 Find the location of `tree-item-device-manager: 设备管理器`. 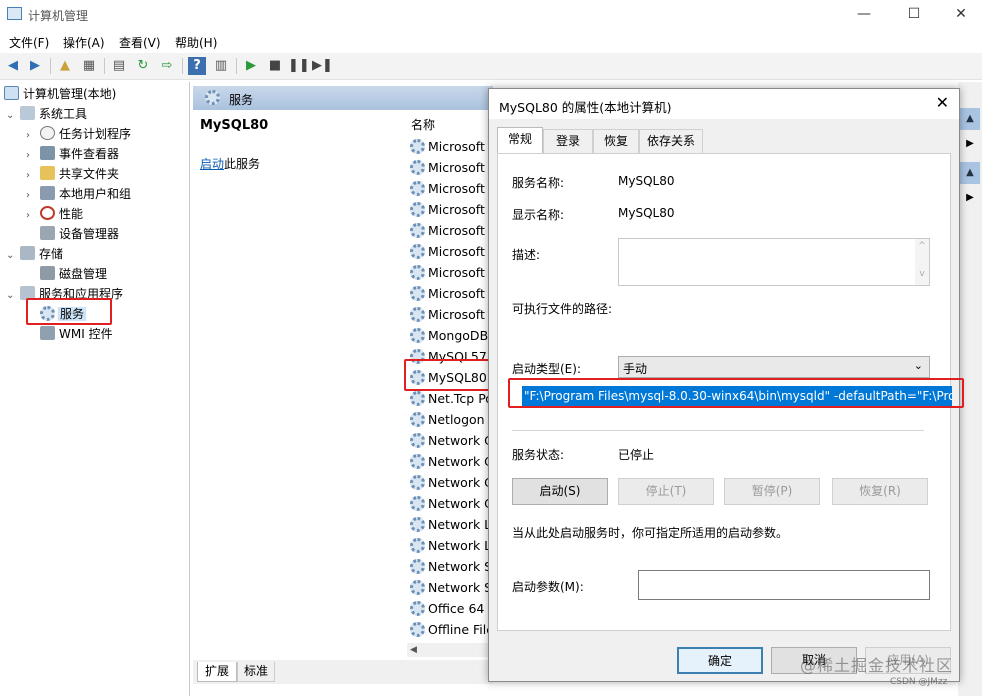

tree-item-device-manager: 设备管理器 is located at coordinates (79, 234).